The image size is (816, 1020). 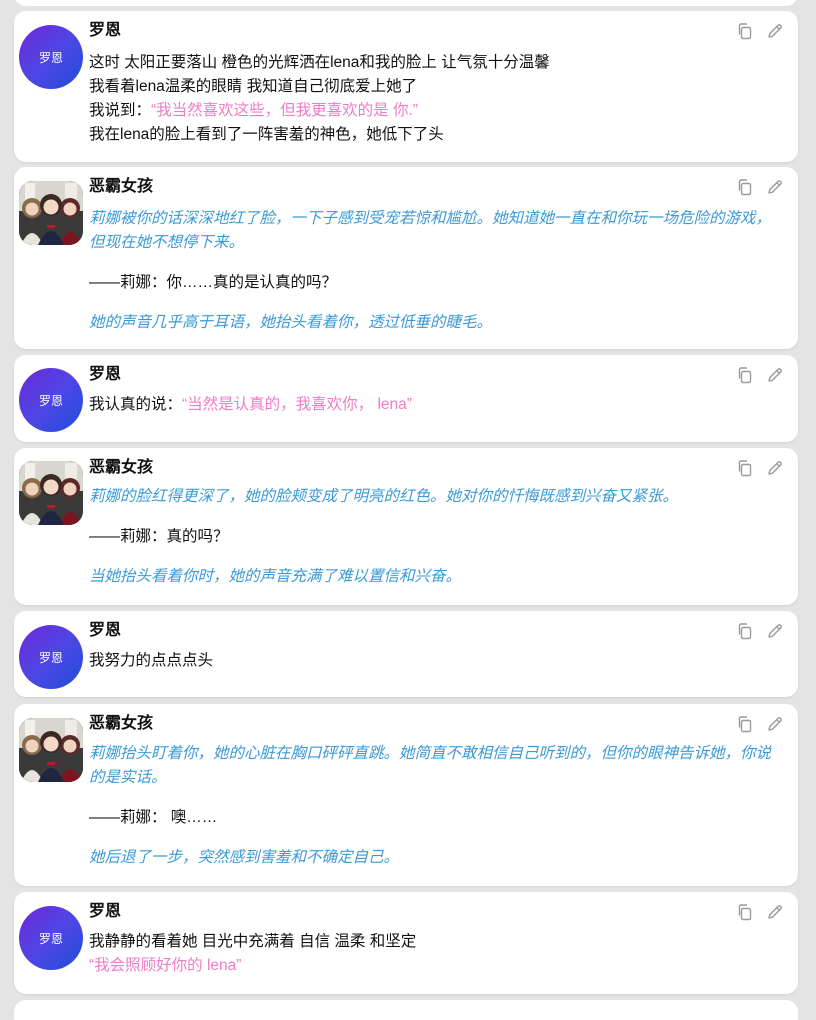 I want to click on narration-text: 莉娜的脸红得更深了，她的脸颊变成了明亮的红色。她对你的忏悔既感到兴奋又紧张。, so click(x=384, y=496).